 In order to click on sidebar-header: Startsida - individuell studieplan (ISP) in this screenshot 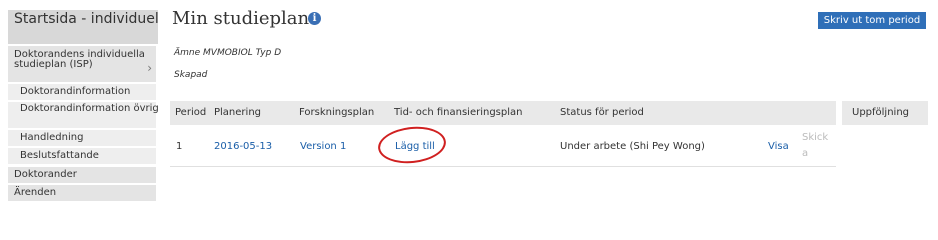, I will do `click(83, 27)`.